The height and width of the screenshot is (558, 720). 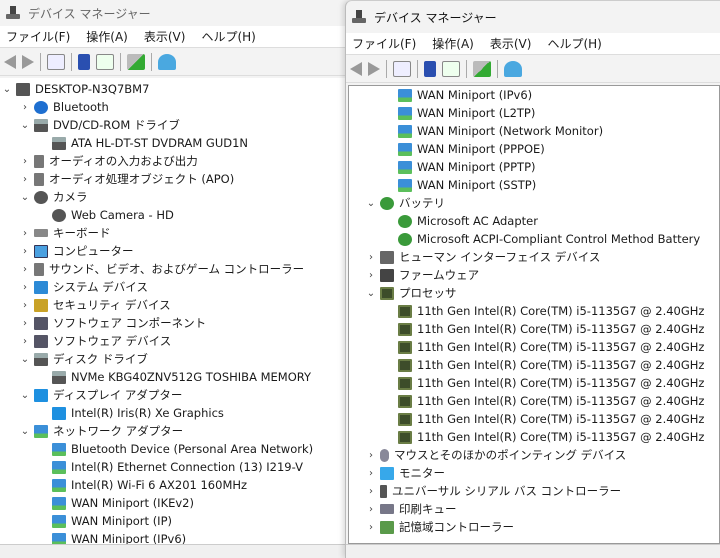 What do you see at coordinates (175, 215) in the screenshot?
I see `tree-device: Web Camera - HD` at bounding box center [175, 215].